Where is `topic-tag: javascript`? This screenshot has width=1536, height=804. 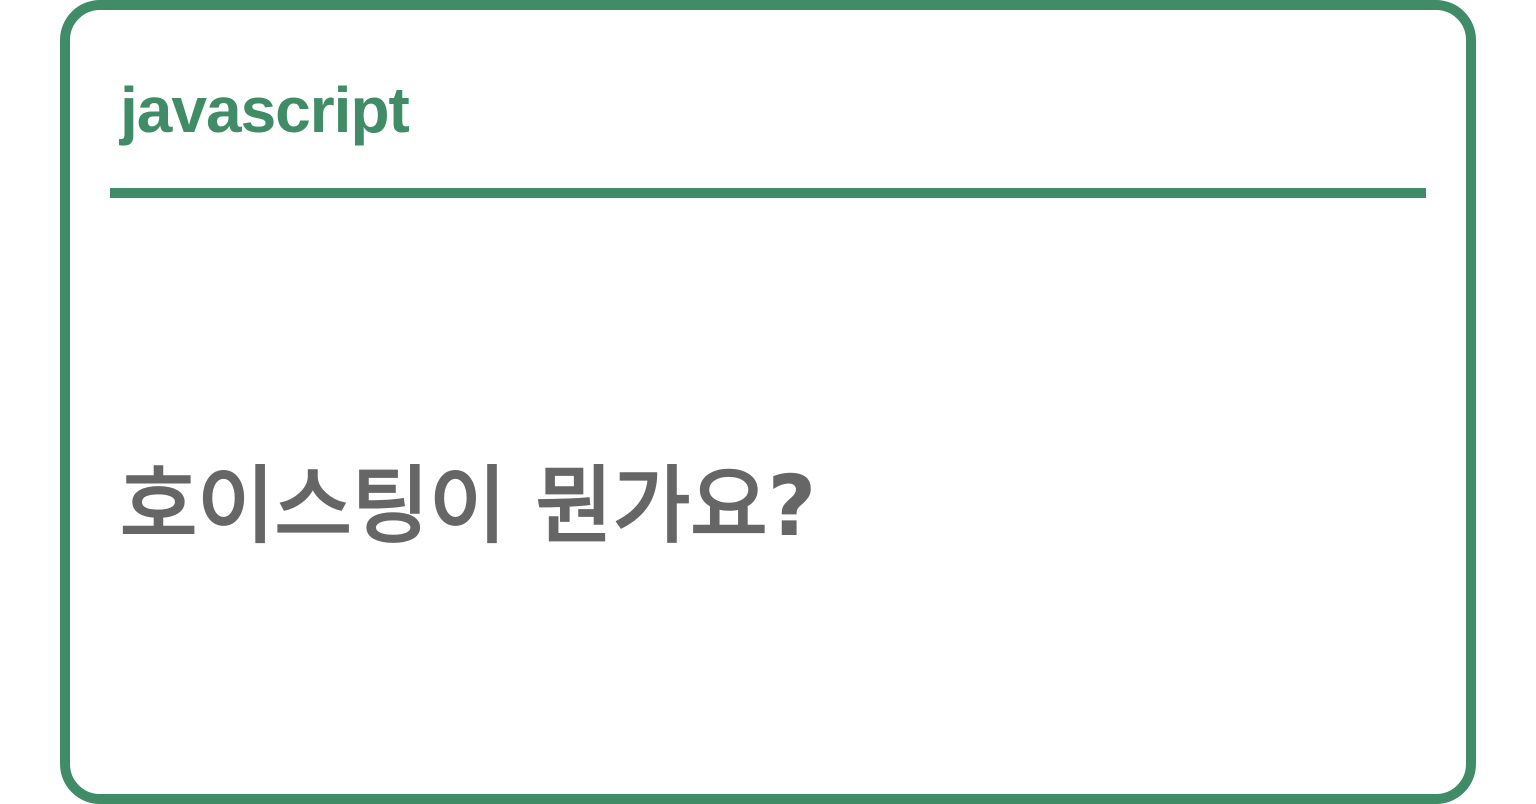
topic-tag: javascript is located at coordinates (265, 110).